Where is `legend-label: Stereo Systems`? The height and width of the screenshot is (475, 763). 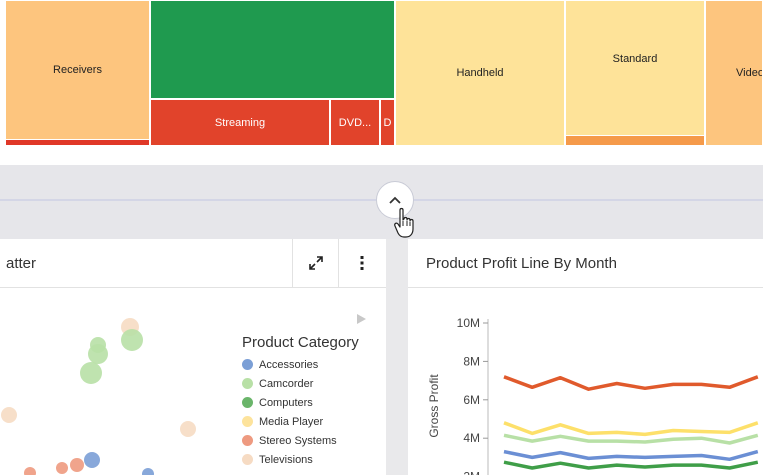
legend-label: Stereo Systems is located at coordinates (298, 441).